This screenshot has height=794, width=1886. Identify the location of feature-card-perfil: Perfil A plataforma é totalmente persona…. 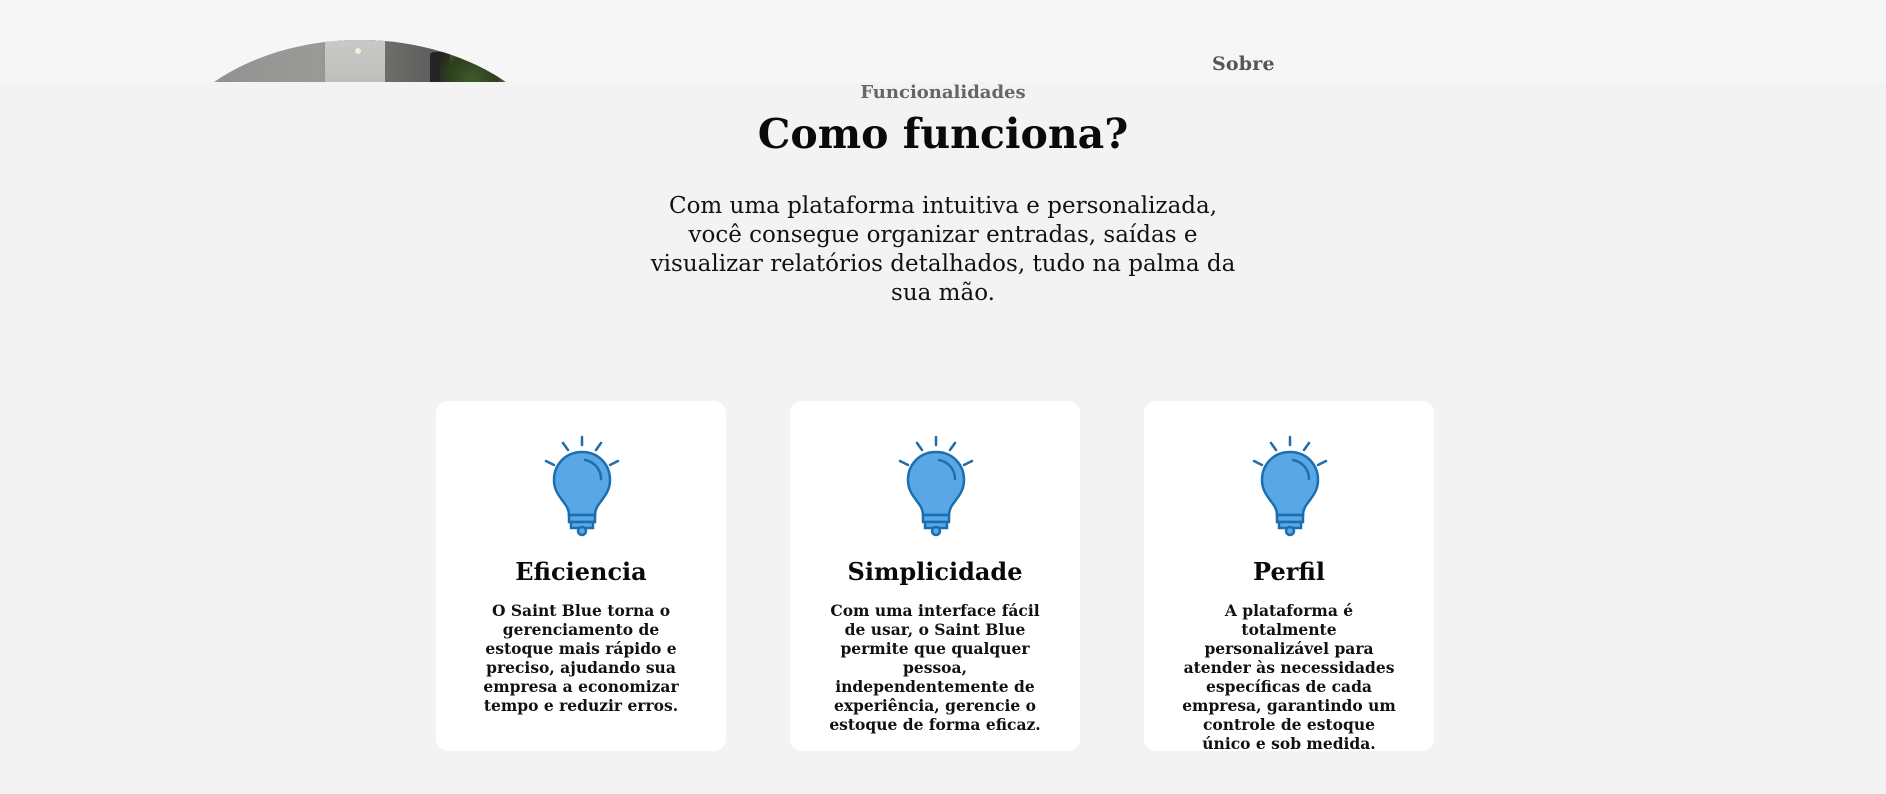
(1289, 577).